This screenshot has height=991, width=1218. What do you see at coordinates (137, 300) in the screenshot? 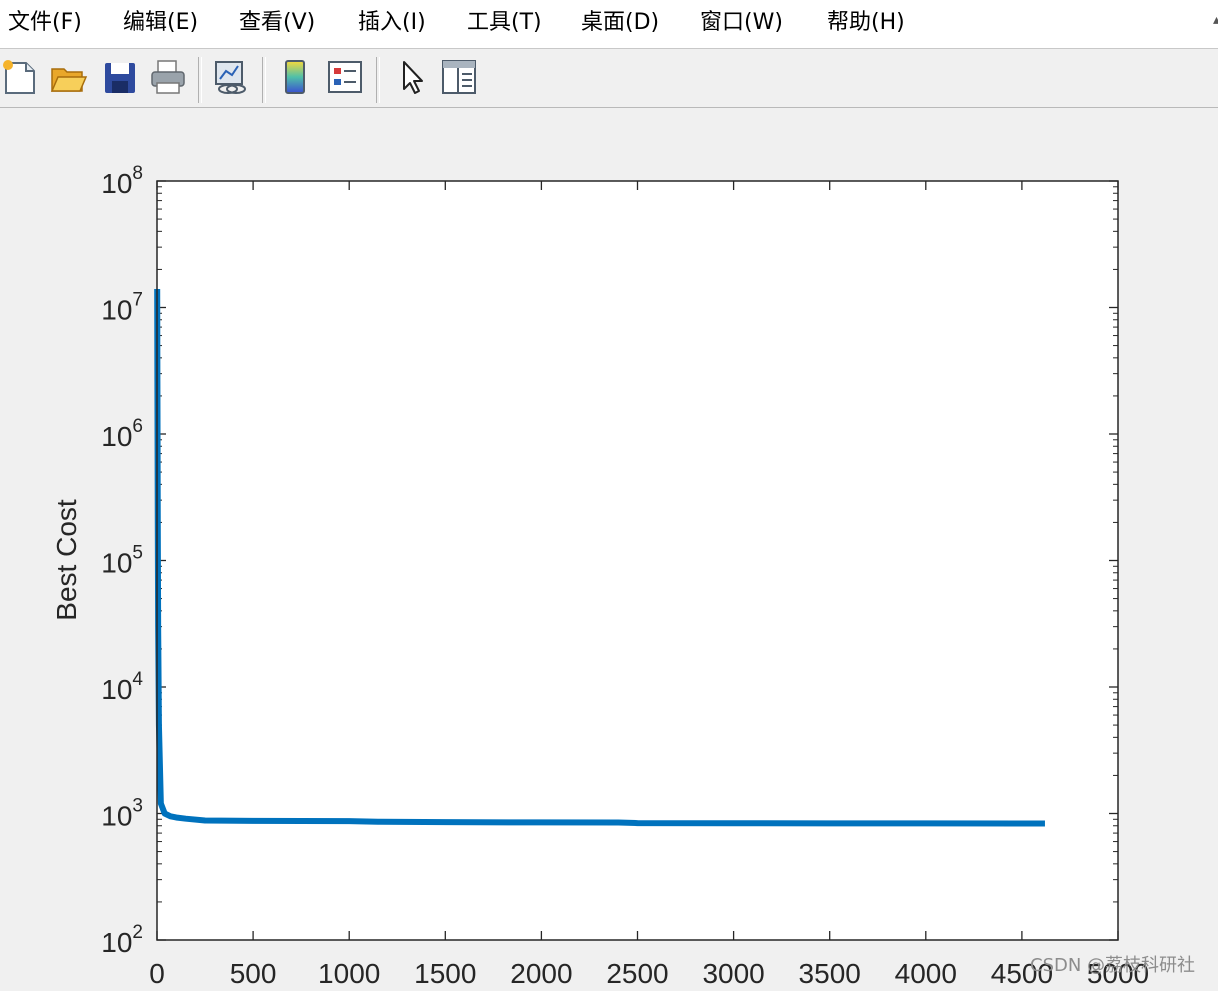
I see `y-tick-label-exponent: 7` at bounding box center [137, 300].